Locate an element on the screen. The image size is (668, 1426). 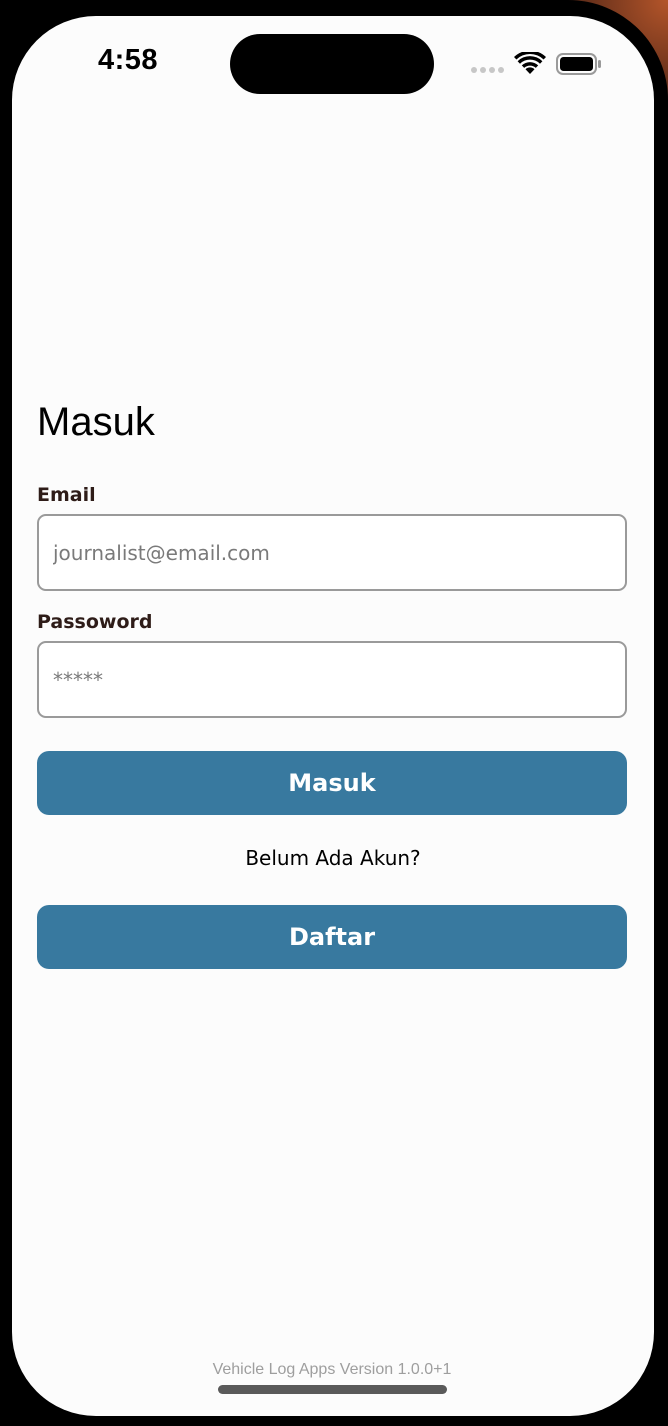
status-time: 4:58 is located at coordinates (128, 60).